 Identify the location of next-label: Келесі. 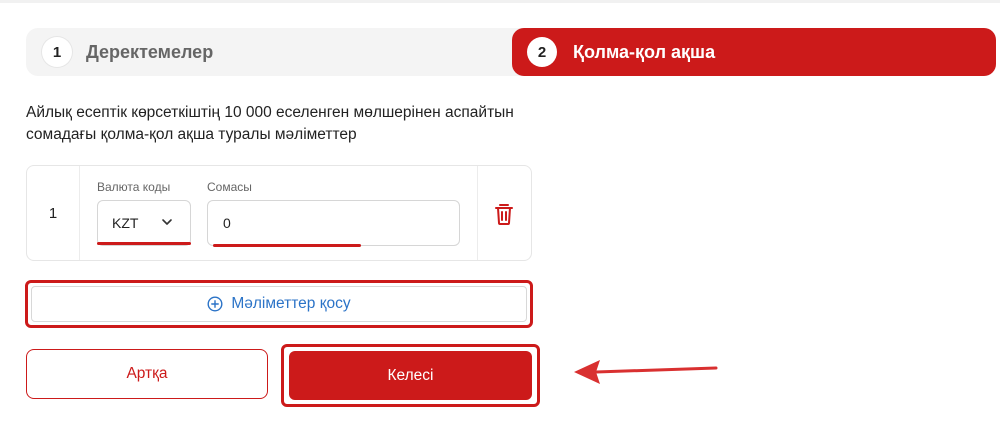
(410, 375).